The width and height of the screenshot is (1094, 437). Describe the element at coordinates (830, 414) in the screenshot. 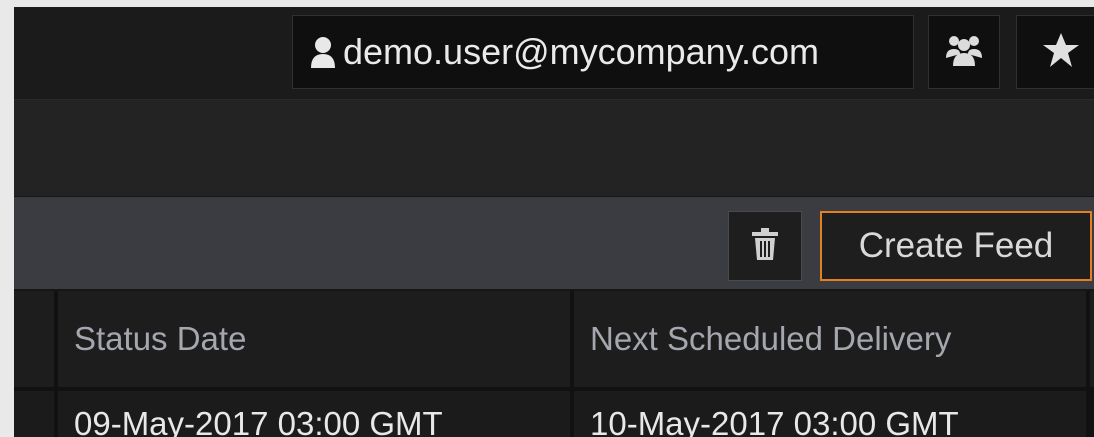

I see `next-delivery-cell: 10-May-2017 03:00 GMT` at that location.